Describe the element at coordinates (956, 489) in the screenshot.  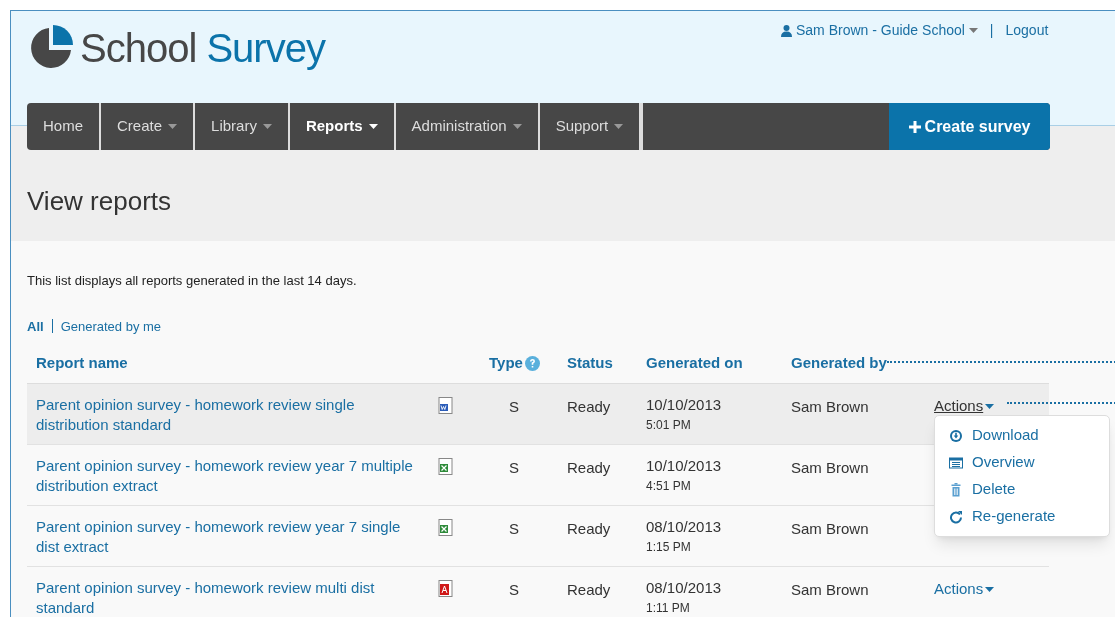
I see `trash-icon` at that location.